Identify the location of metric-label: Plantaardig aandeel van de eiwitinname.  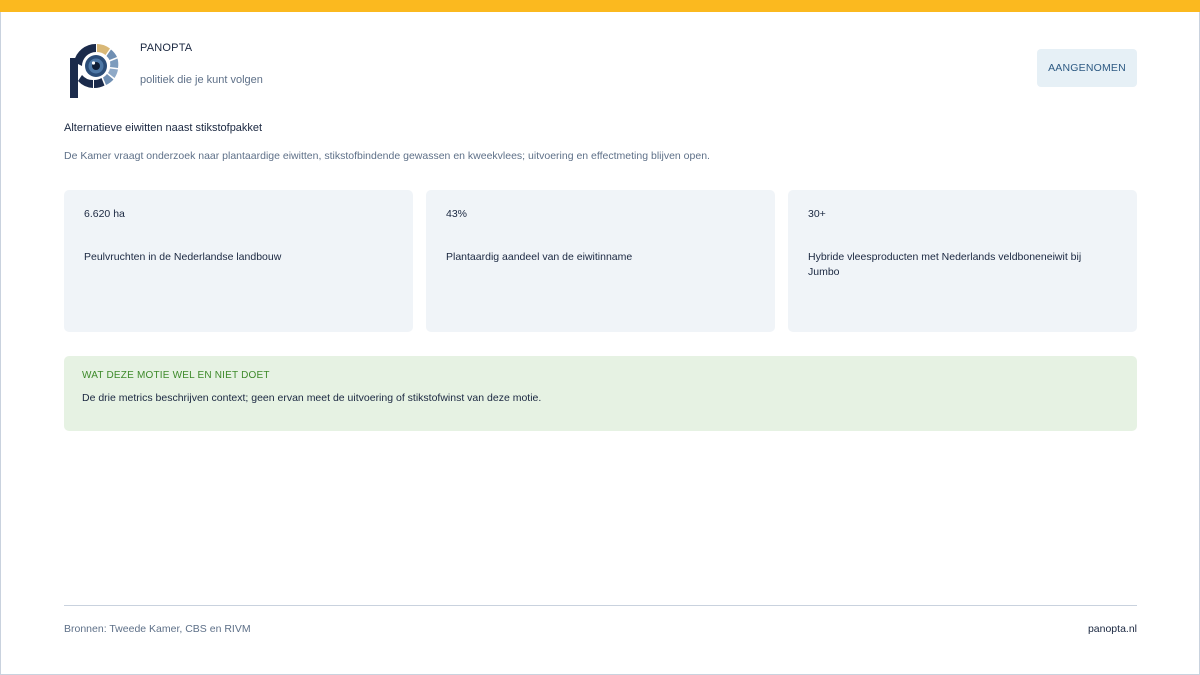
(539, 257).